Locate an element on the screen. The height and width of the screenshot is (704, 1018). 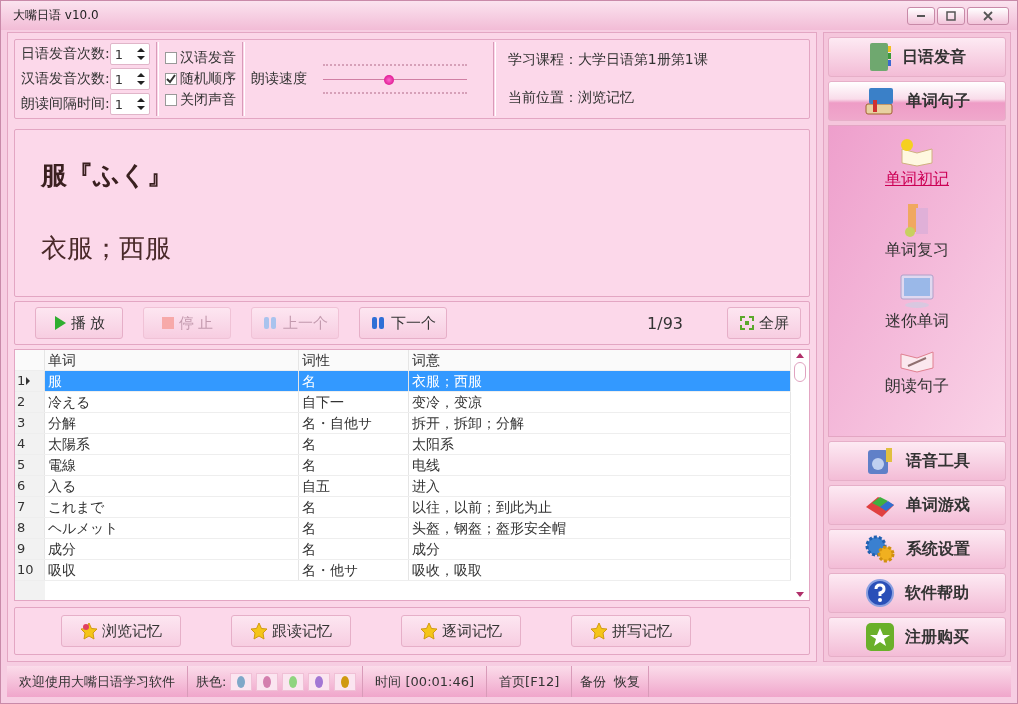
gear-icon is located at coordinates (880, 549).